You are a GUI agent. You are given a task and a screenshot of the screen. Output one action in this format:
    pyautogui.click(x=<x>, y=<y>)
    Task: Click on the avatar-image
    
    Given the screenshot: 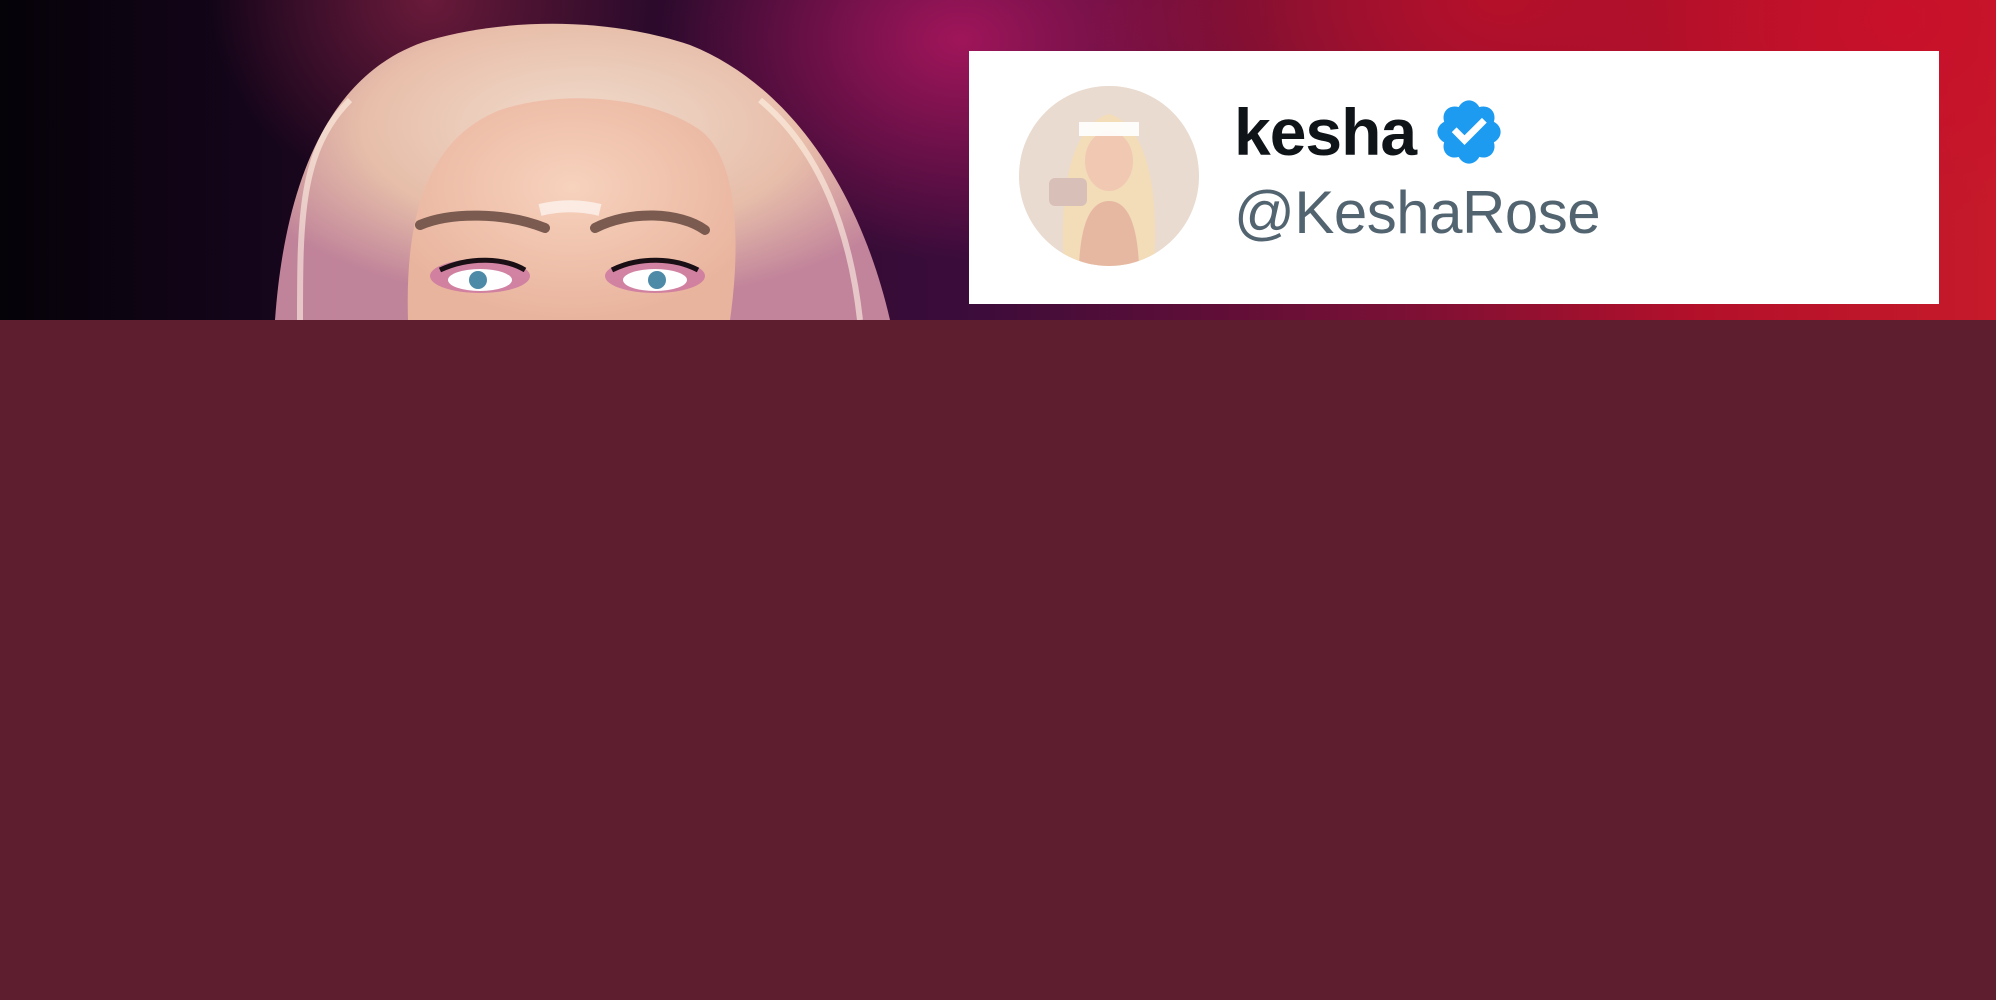 What is the action you would take?
    pyautogui.click(x=1109, y=176)
    